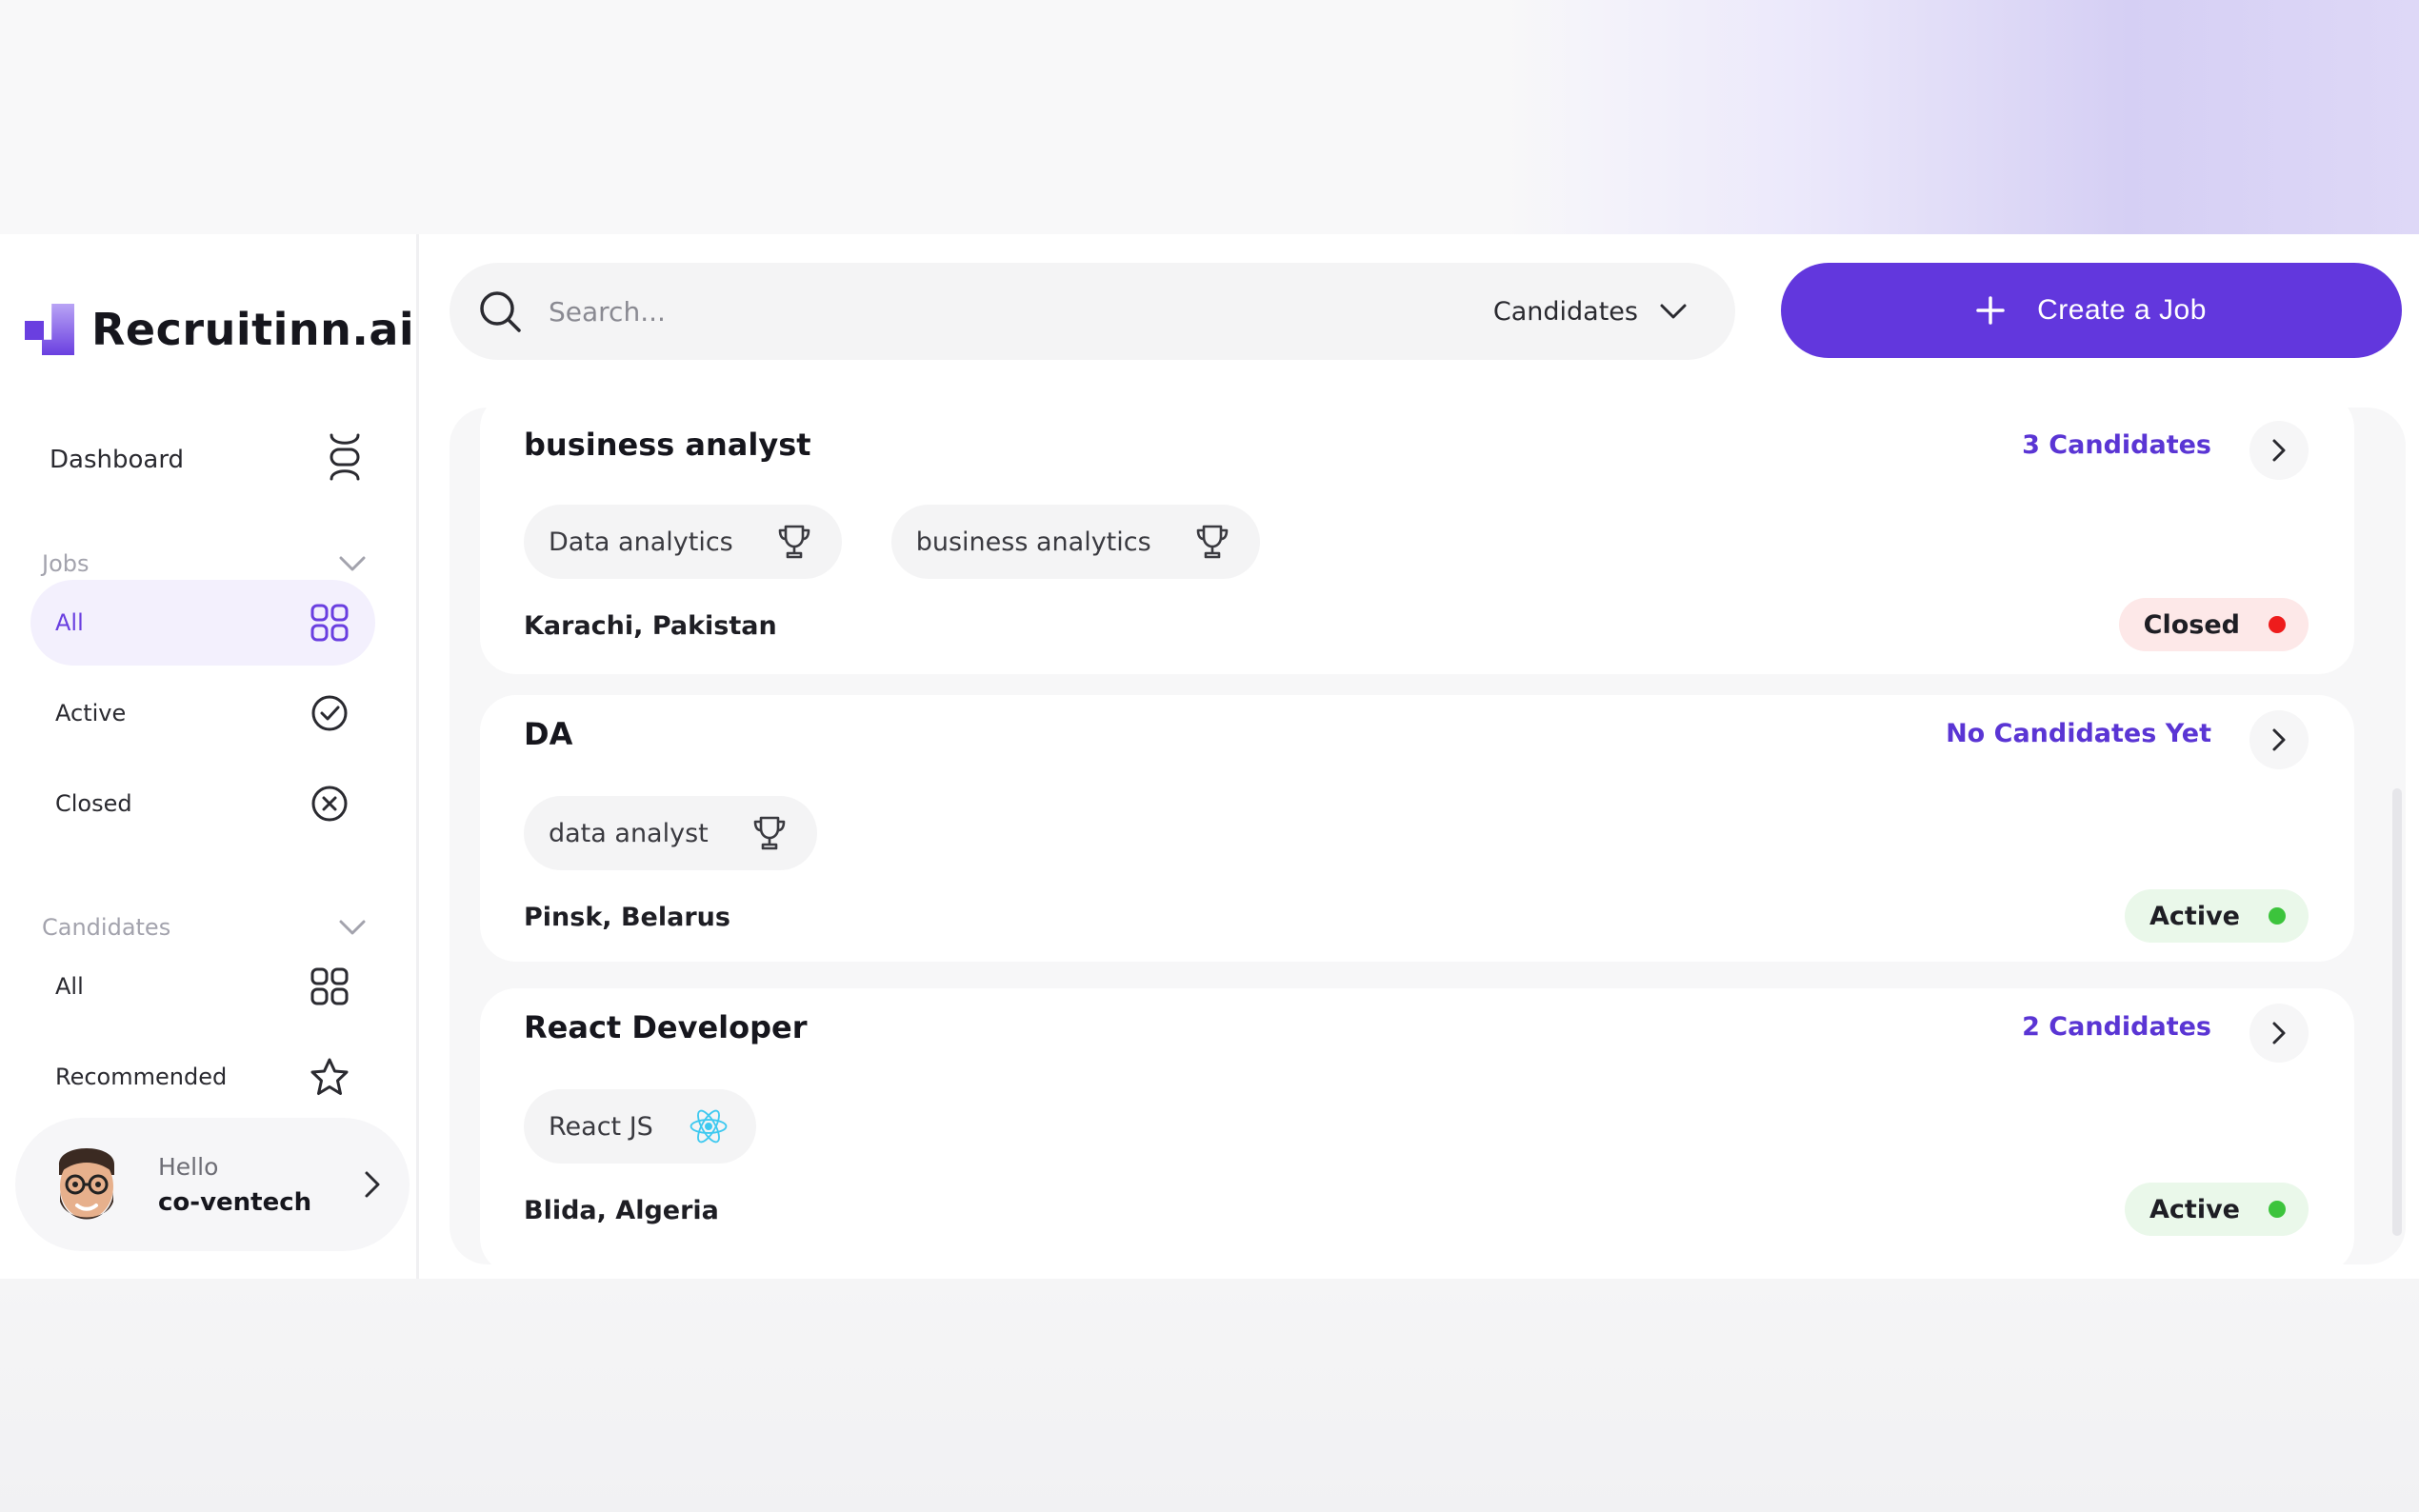 This screenshot has height=1512, width=2419. I want to click on skill-tag: Data analytics, so click(683, 542).